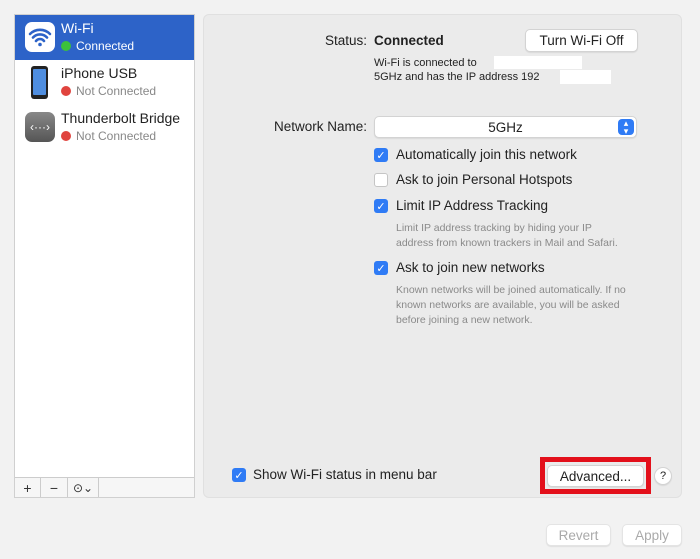  I want to click on ask-new-networks-label: Ask to join new networks, so click(470, 267).